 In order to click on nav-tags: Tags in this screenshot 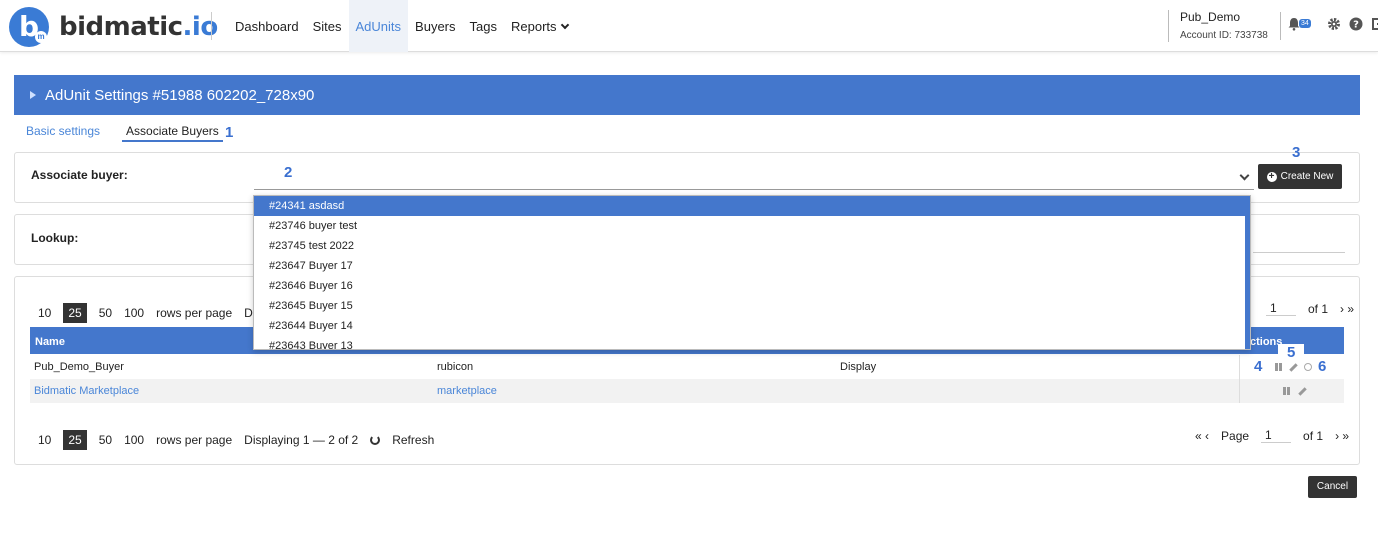, I will do `click(483, 26)`.